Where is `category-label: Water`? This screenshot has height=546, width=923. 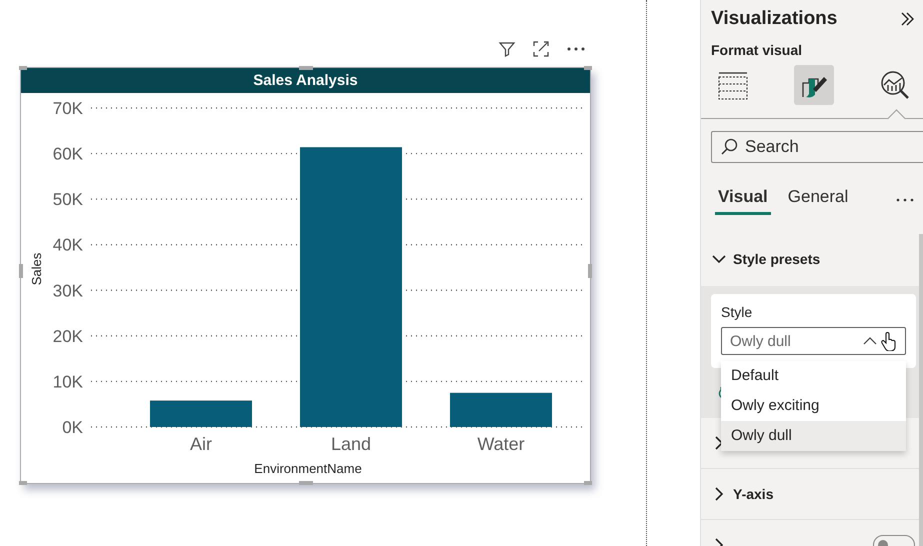 category-label: Water is located at coordinates (501, 444).